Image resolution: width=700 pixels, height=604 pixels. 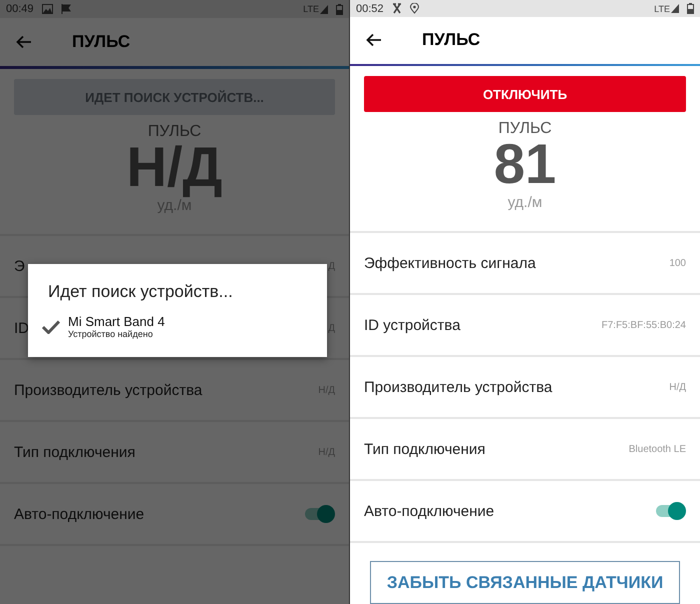 I want to click on row-label: Э, so click(x=19, y=266).